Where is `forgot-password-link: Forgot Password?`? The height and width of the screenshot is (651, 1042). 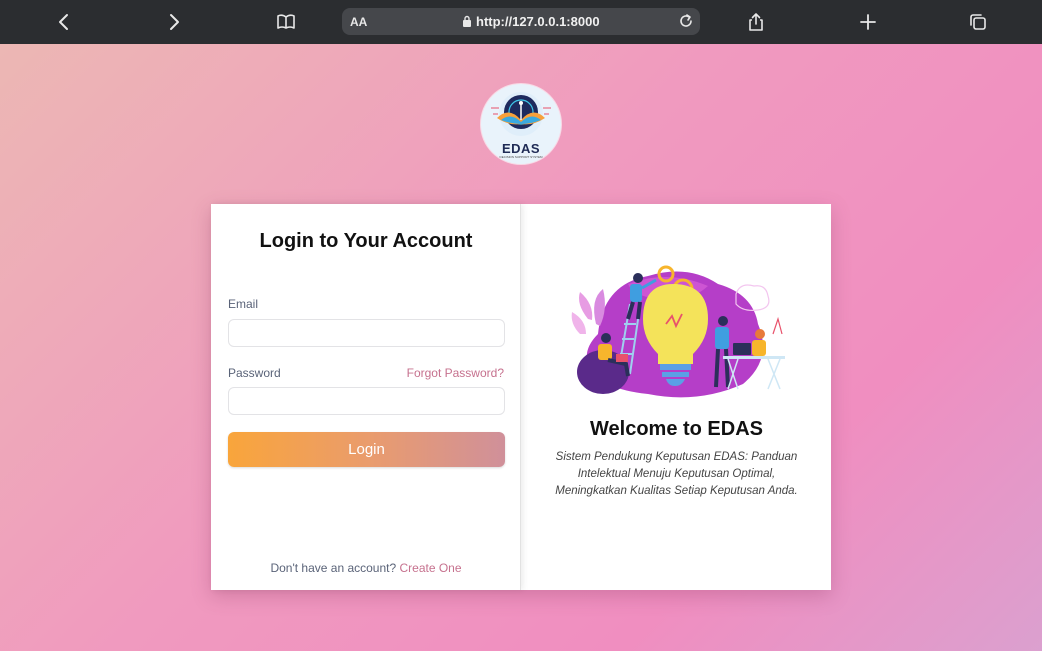 forgot-password-link: Forgot Password? is located at coordinates (455, 373).